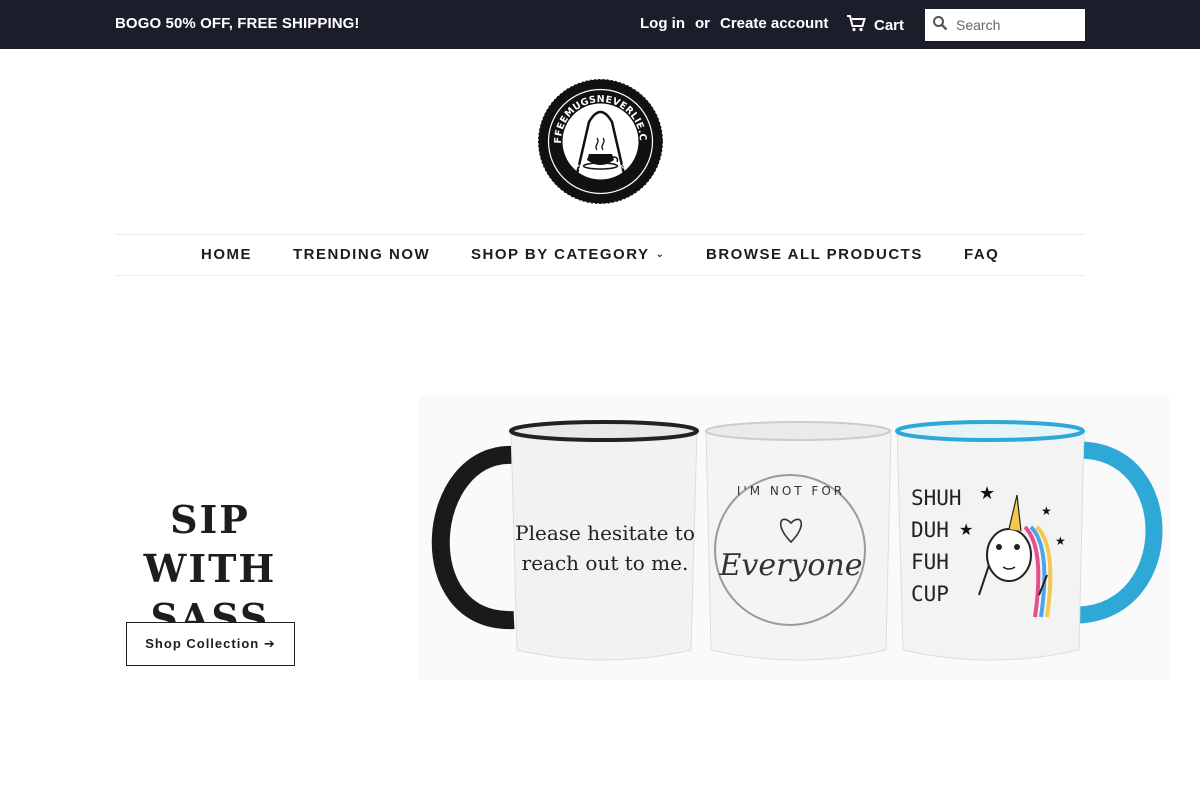  I want to click on hero-title: SIP WITH SASS, so click(210, 568).